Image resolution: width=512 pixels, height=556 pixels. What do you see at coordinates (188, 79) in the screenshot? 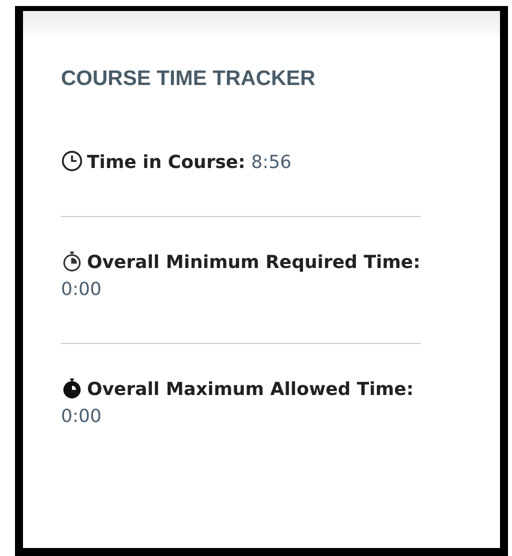
I see `tracker-title: COURSE TIME TRACKER` at bounding box center [188, 79].